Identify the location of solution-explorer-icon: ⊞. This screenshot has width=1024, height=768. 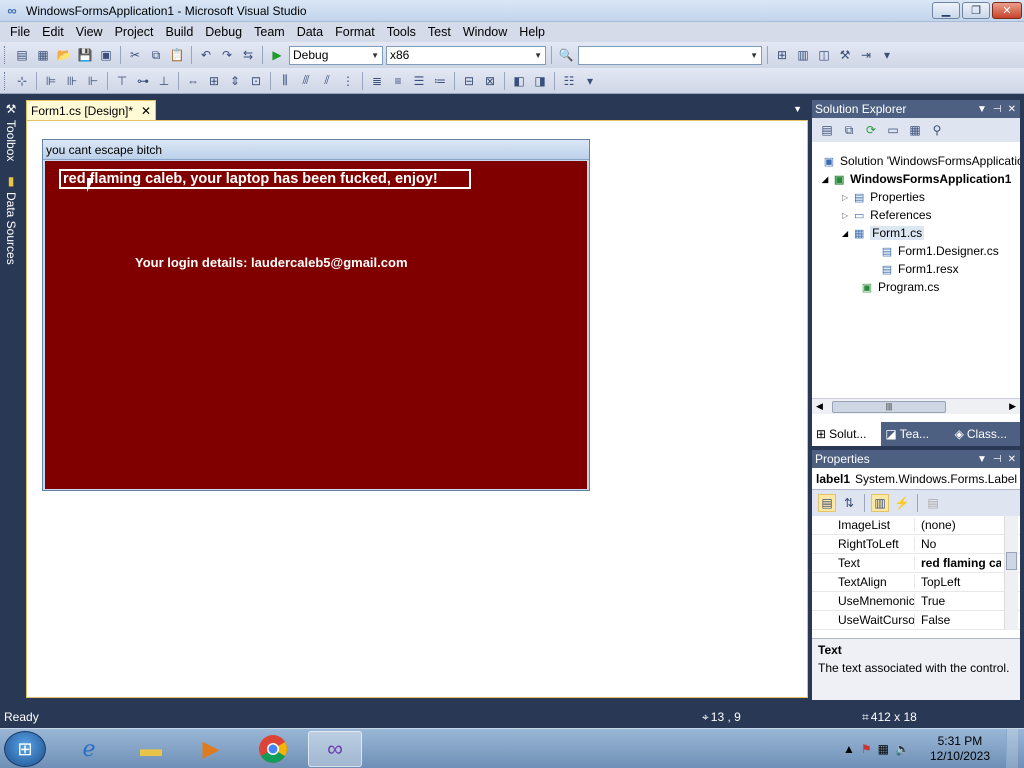
(782, 55).